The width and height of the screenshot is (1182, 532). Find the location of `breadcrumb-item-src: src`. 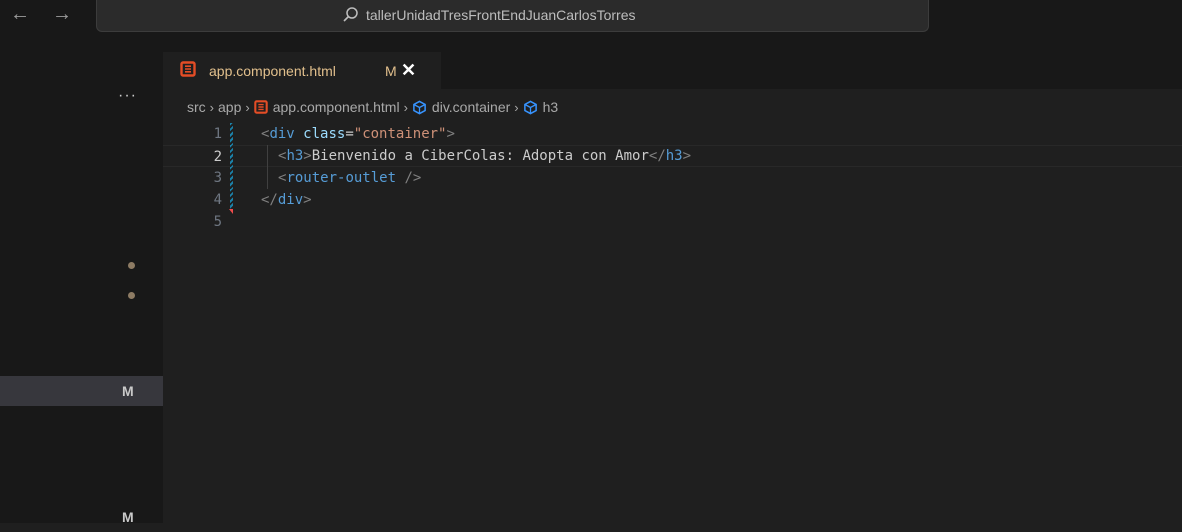

breadcrumb-item-src: src is located at coordinates (196, 107).